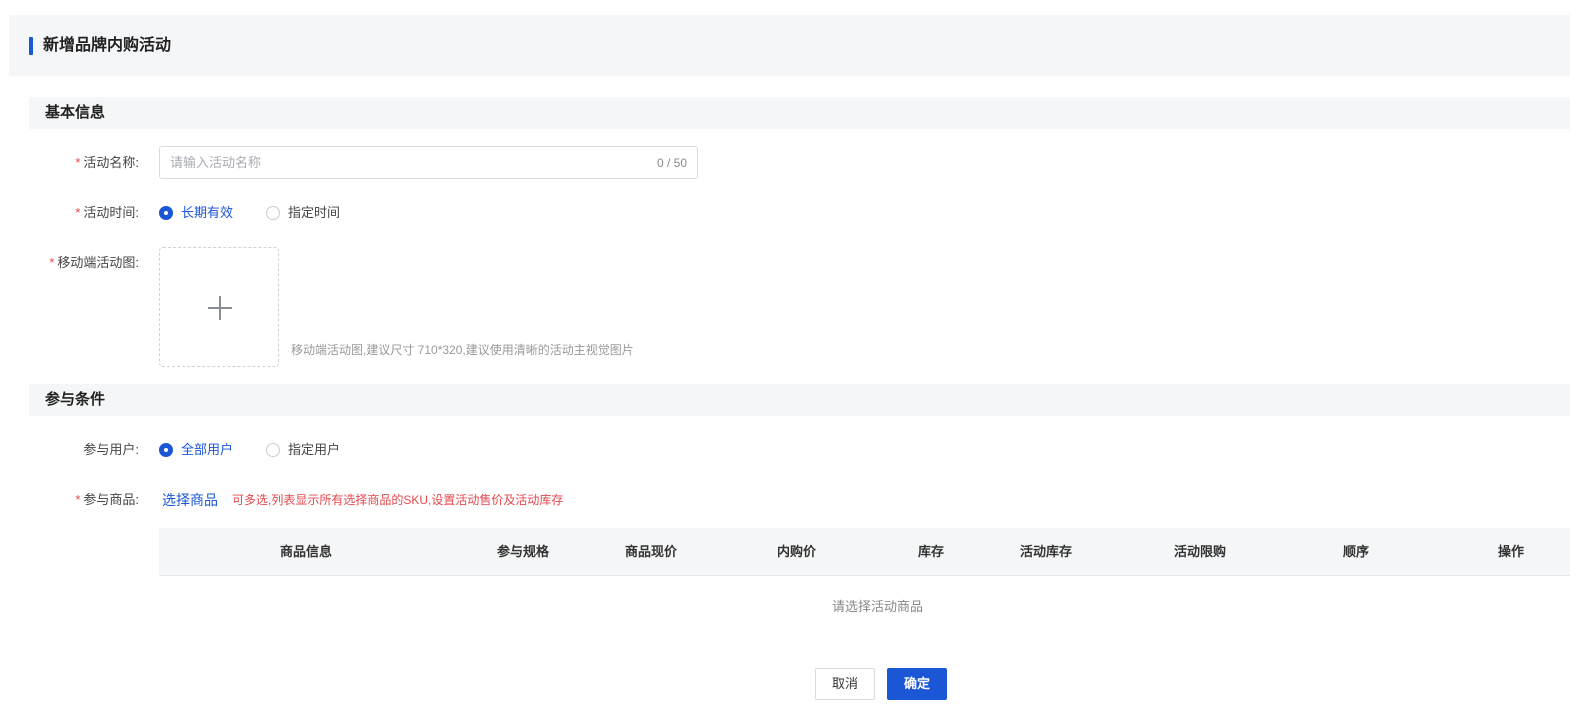  I want to click on section-title: 参与条件, so click(75, 399).